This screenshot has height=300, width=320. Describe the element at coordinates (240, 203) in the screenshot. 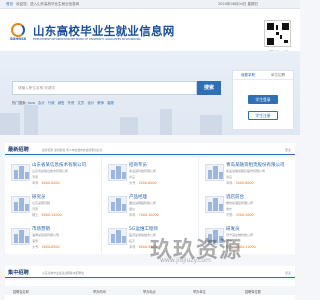

I see `company-name: 潍坊某酒店管理公司` at that location.